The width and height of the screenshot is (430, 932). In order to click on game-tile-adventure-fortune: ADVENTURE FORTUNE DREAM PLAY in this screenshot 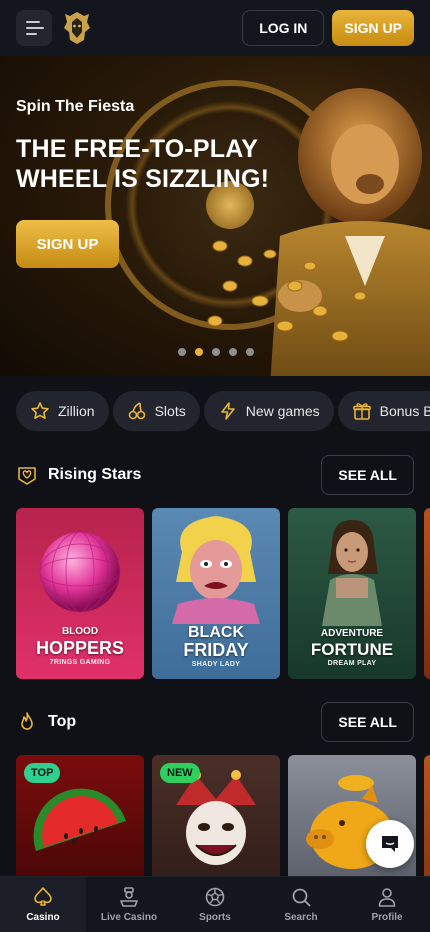, I will do `click(352, 593)`.